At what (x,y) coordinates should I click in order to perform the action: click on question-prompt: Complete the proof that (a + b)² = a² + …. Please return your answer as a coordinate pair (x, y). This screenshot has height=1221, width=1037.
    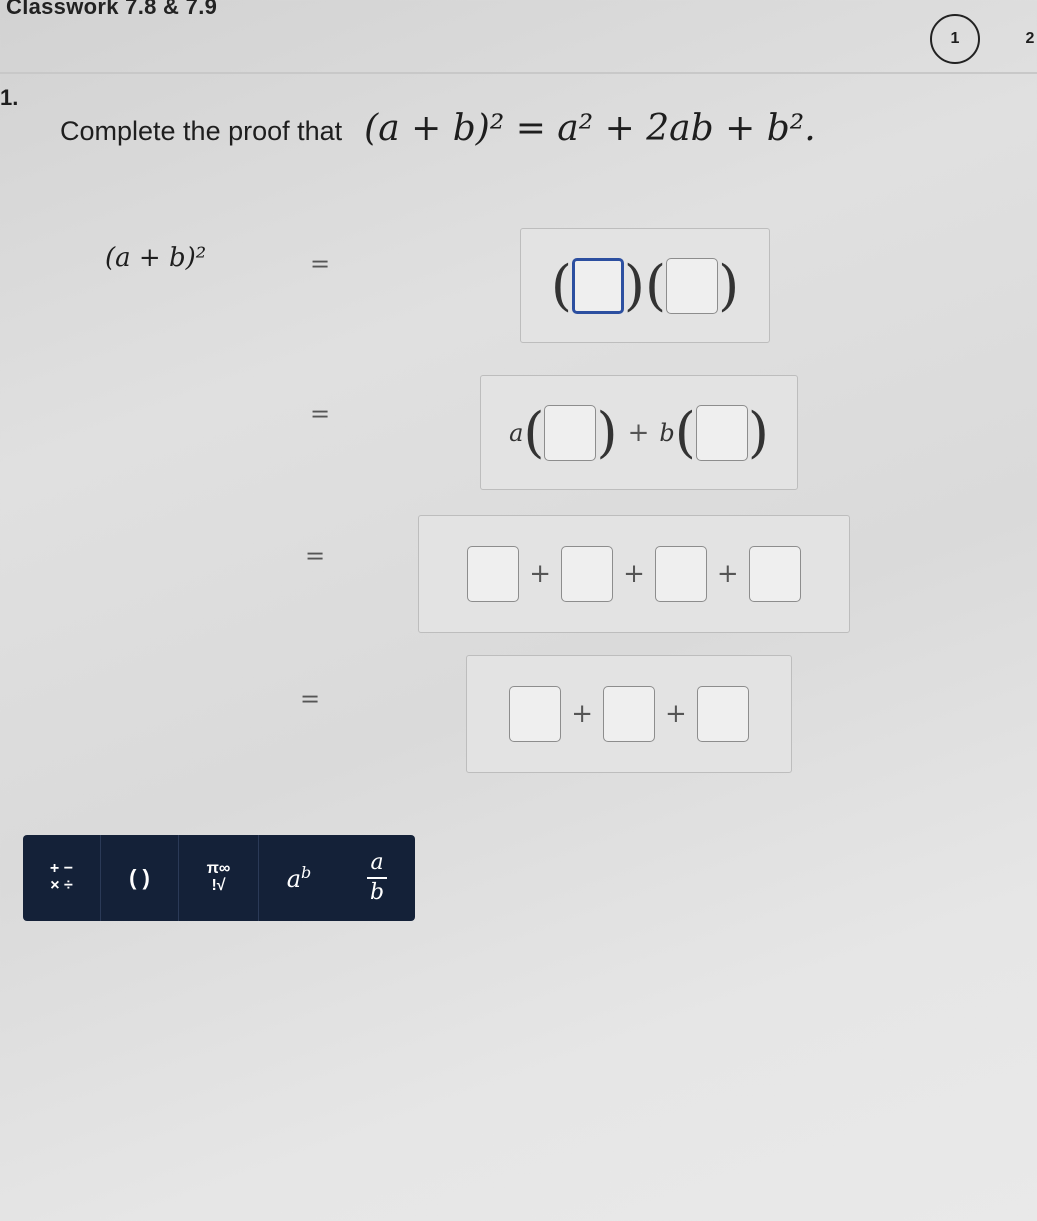
    Looking at the image, I should click on (438, 128).